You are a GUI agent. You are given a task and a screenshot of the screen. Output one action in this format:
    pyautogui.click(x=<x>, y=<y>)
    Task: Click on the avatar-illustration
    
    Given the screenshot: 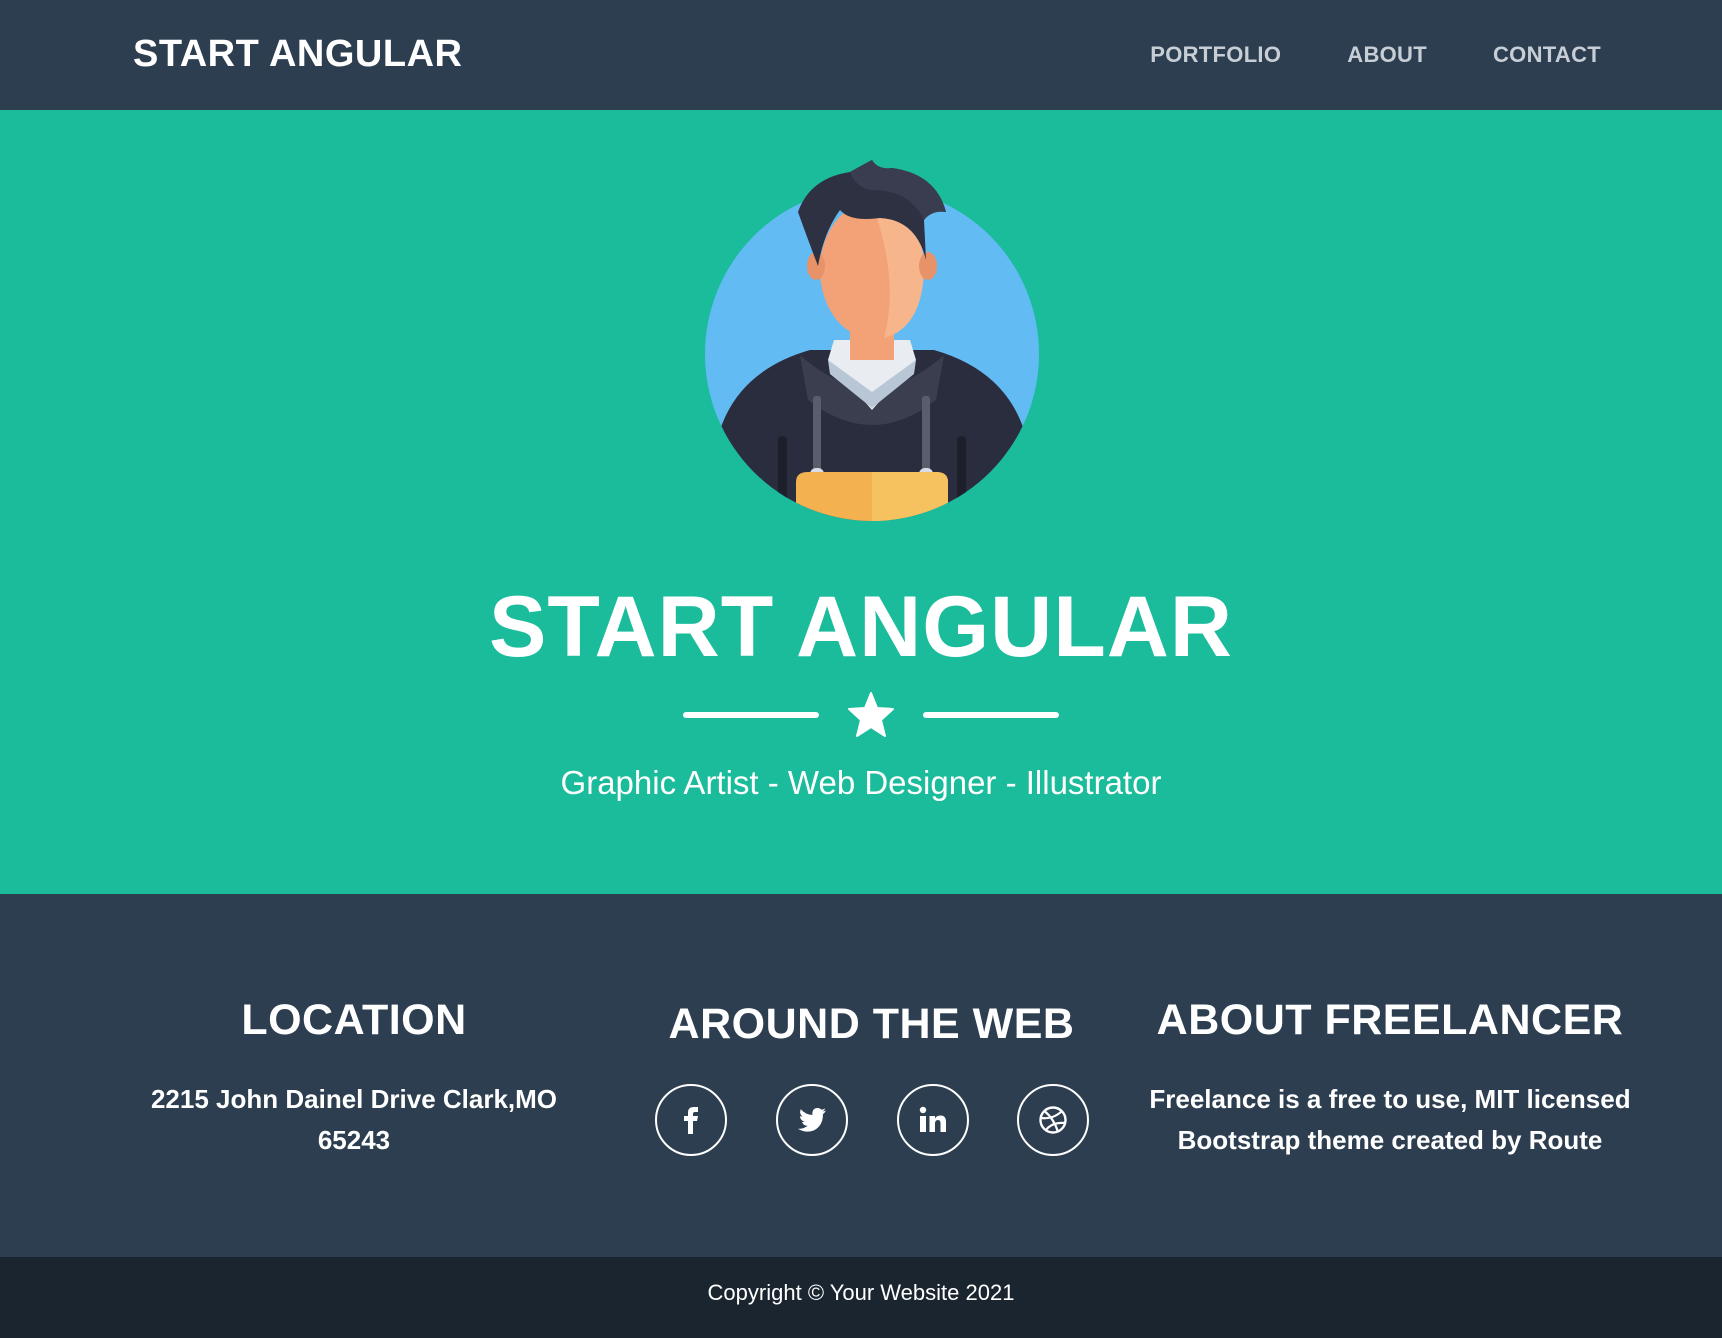 What is the action you would take?
    pyautogui.click(x=872, y=340)
    